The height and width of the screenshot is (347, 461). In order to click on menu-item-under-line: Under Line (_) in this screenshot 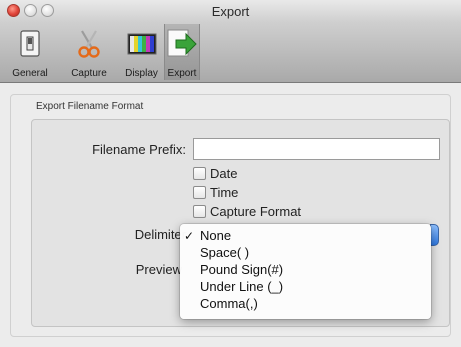, I will do `click(305, 287)`.